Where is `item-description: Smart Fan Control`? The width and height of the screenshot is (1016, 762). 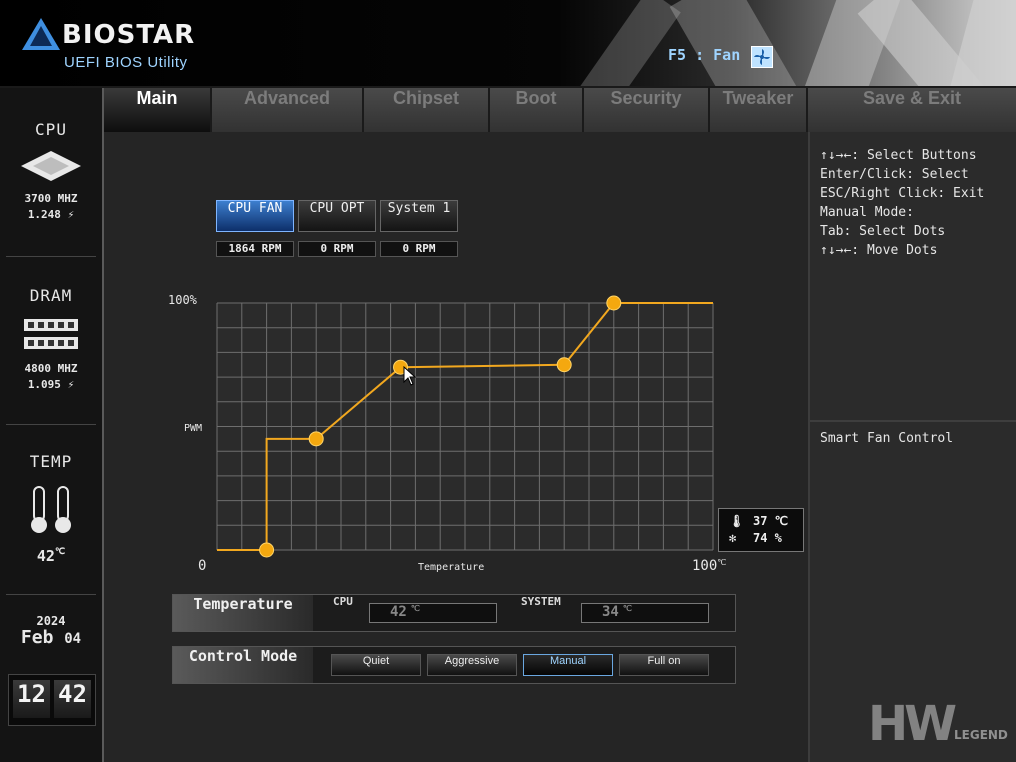
item-description: Smart Fan Control is located at coordinates (887, 438).